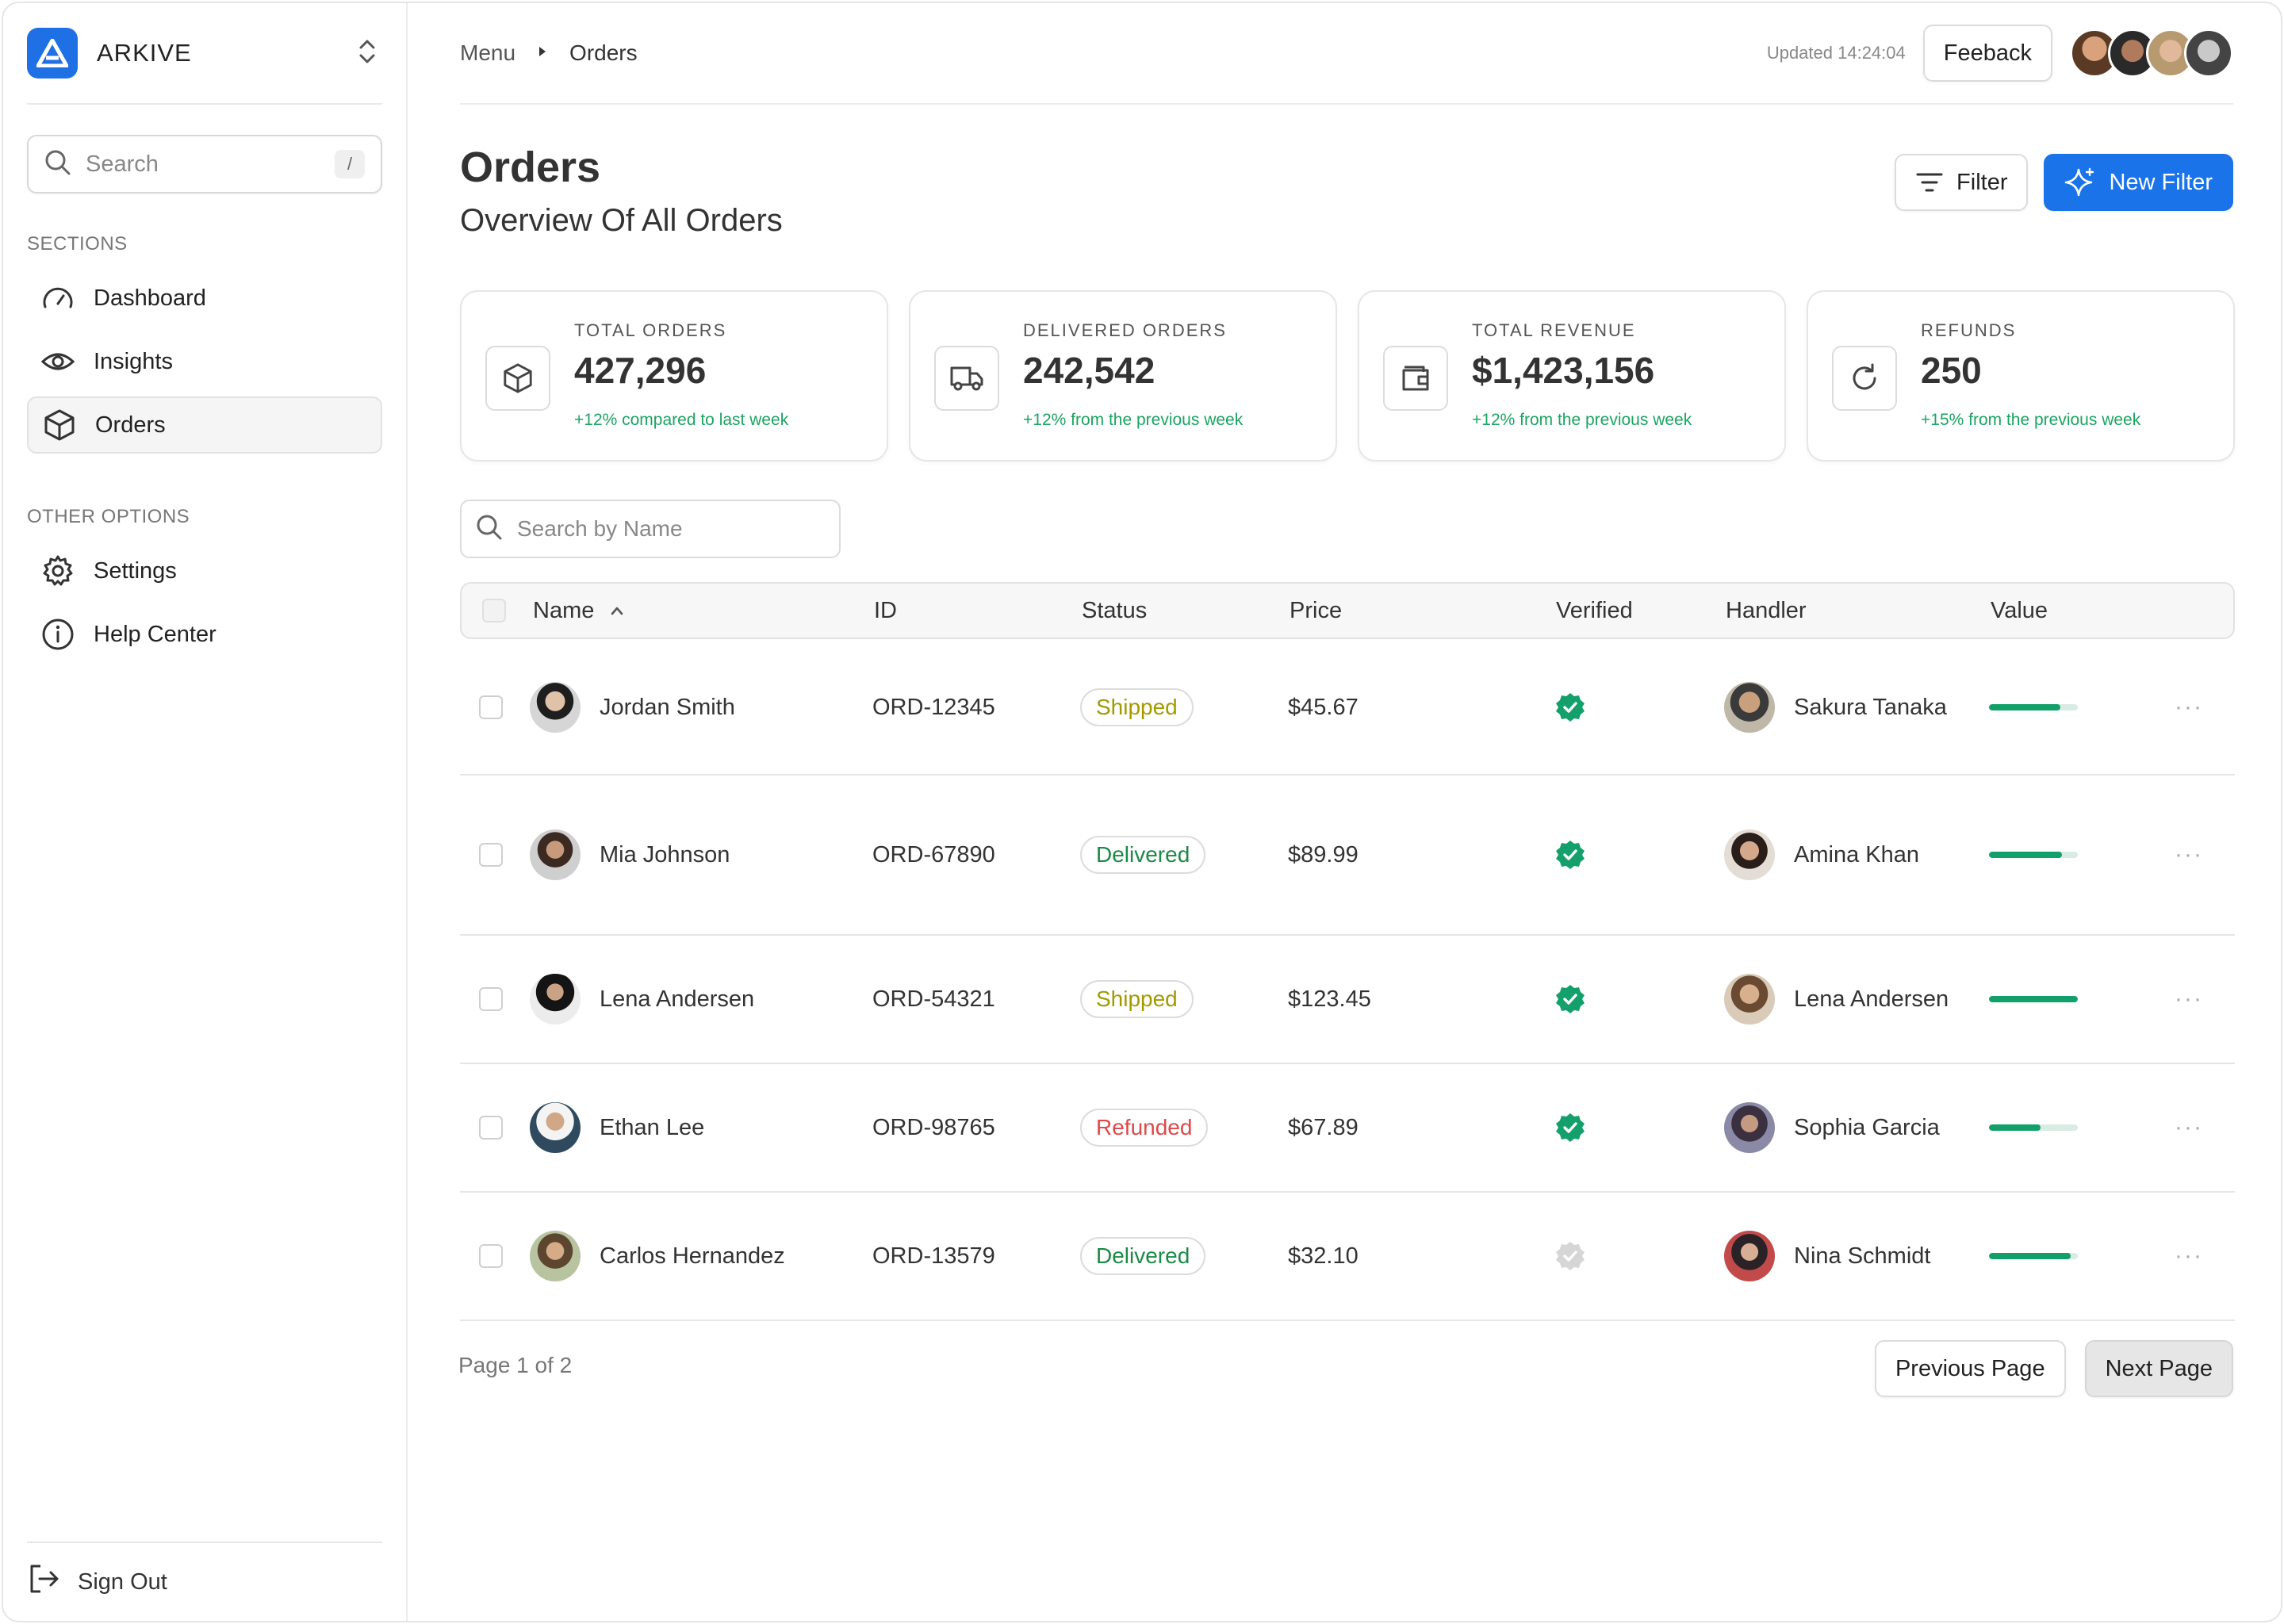  Describe the element at coordinates (1114, 611) in the screenshot. I see `column-status: Status` at that location.